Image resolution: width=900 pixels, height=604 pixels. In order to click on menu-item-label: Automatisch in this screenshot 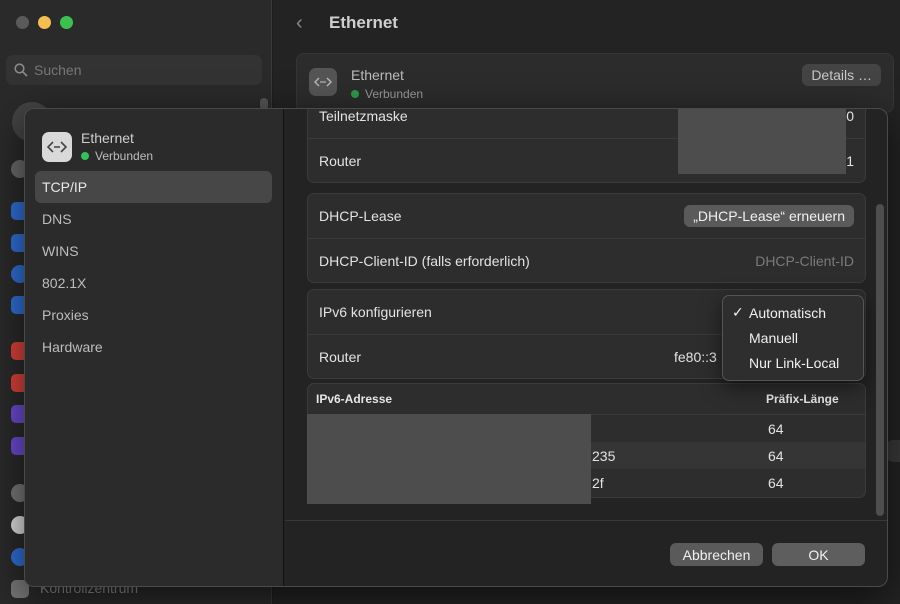, I will do `click(788, 312)`.